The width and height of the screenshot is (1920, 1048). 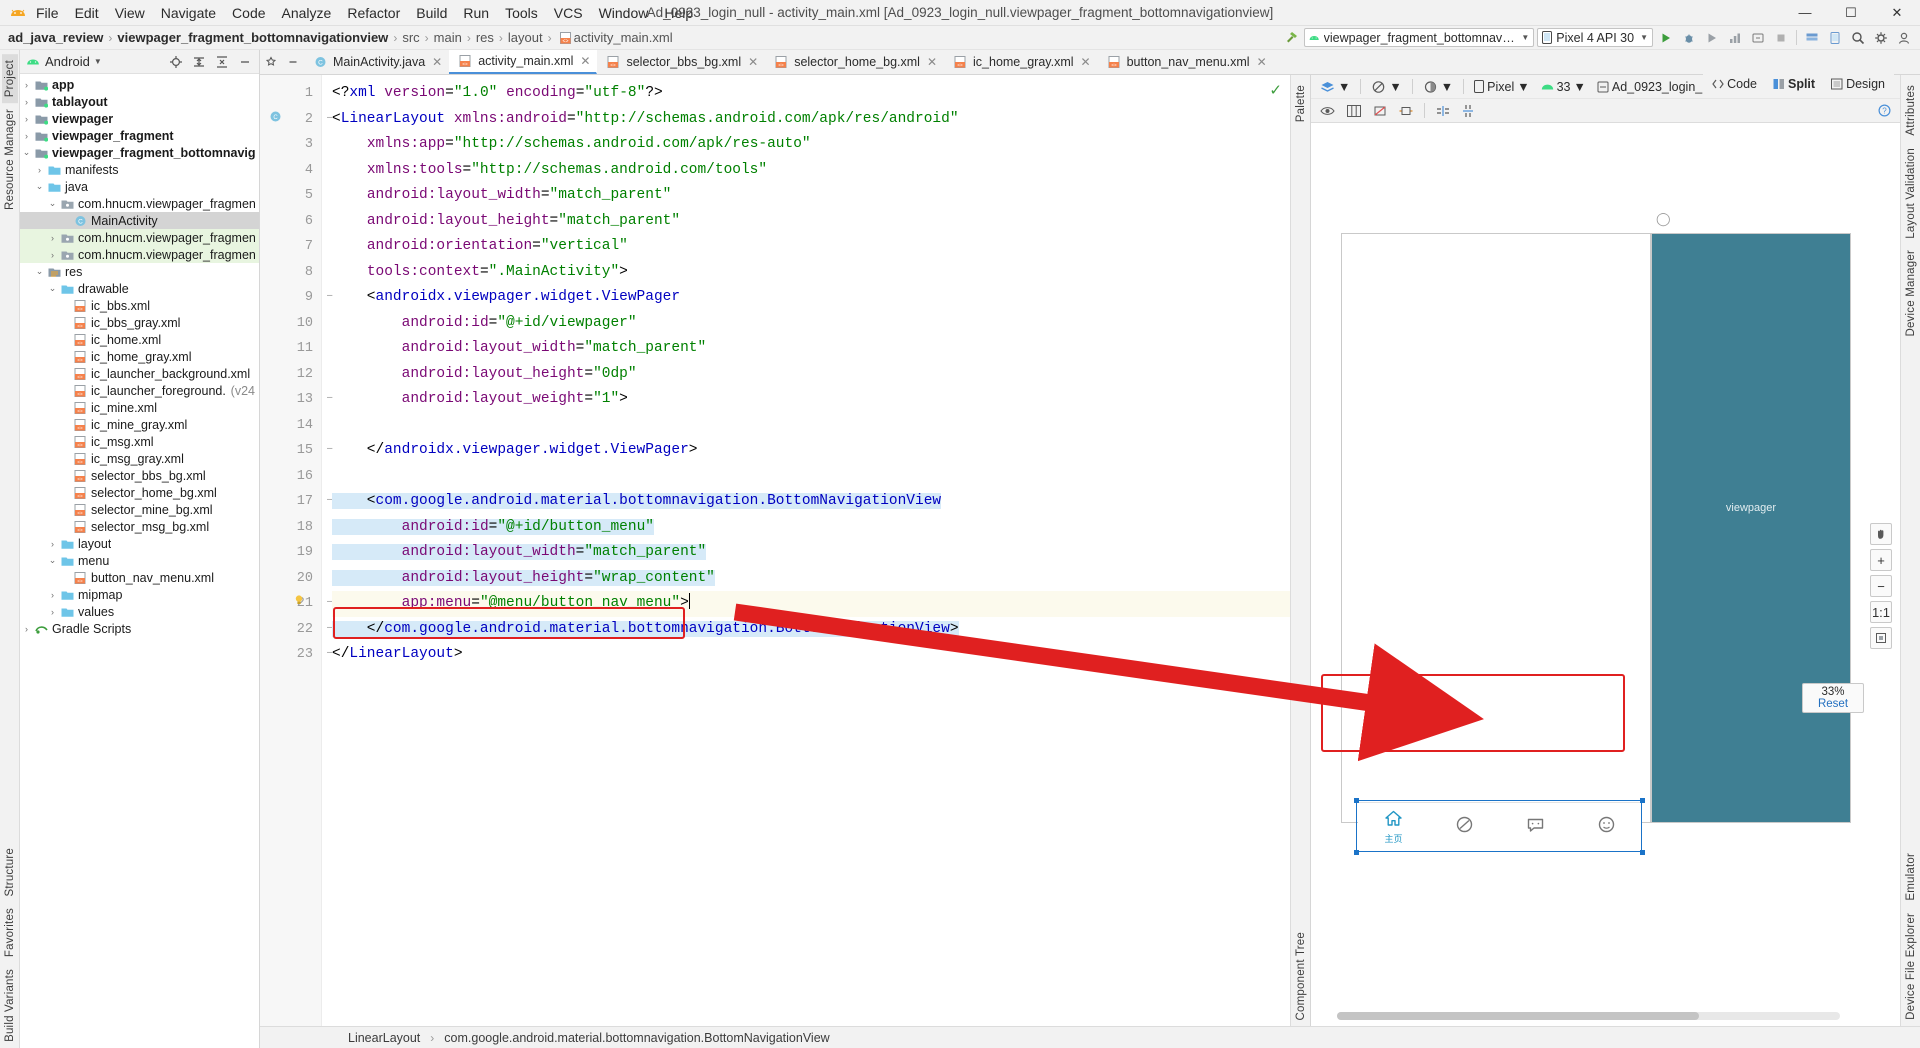 What do you see at coordinates (431, 13) in the screenshot?
I see `menu-build: Build` at bounding box center [431, 13].